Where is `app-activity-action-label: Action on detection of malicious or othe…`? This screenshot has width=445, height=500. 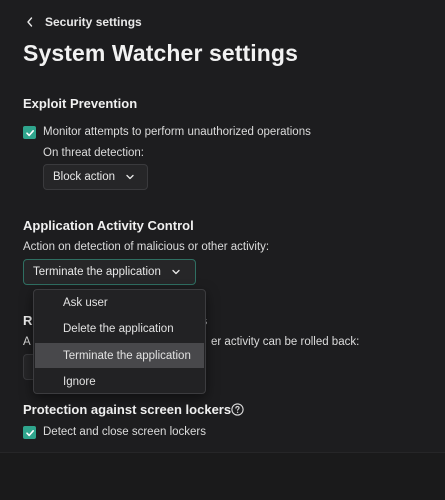
app-activity-action-label: Action on detection of malicious or othe… is located at coordinates (146, 247).